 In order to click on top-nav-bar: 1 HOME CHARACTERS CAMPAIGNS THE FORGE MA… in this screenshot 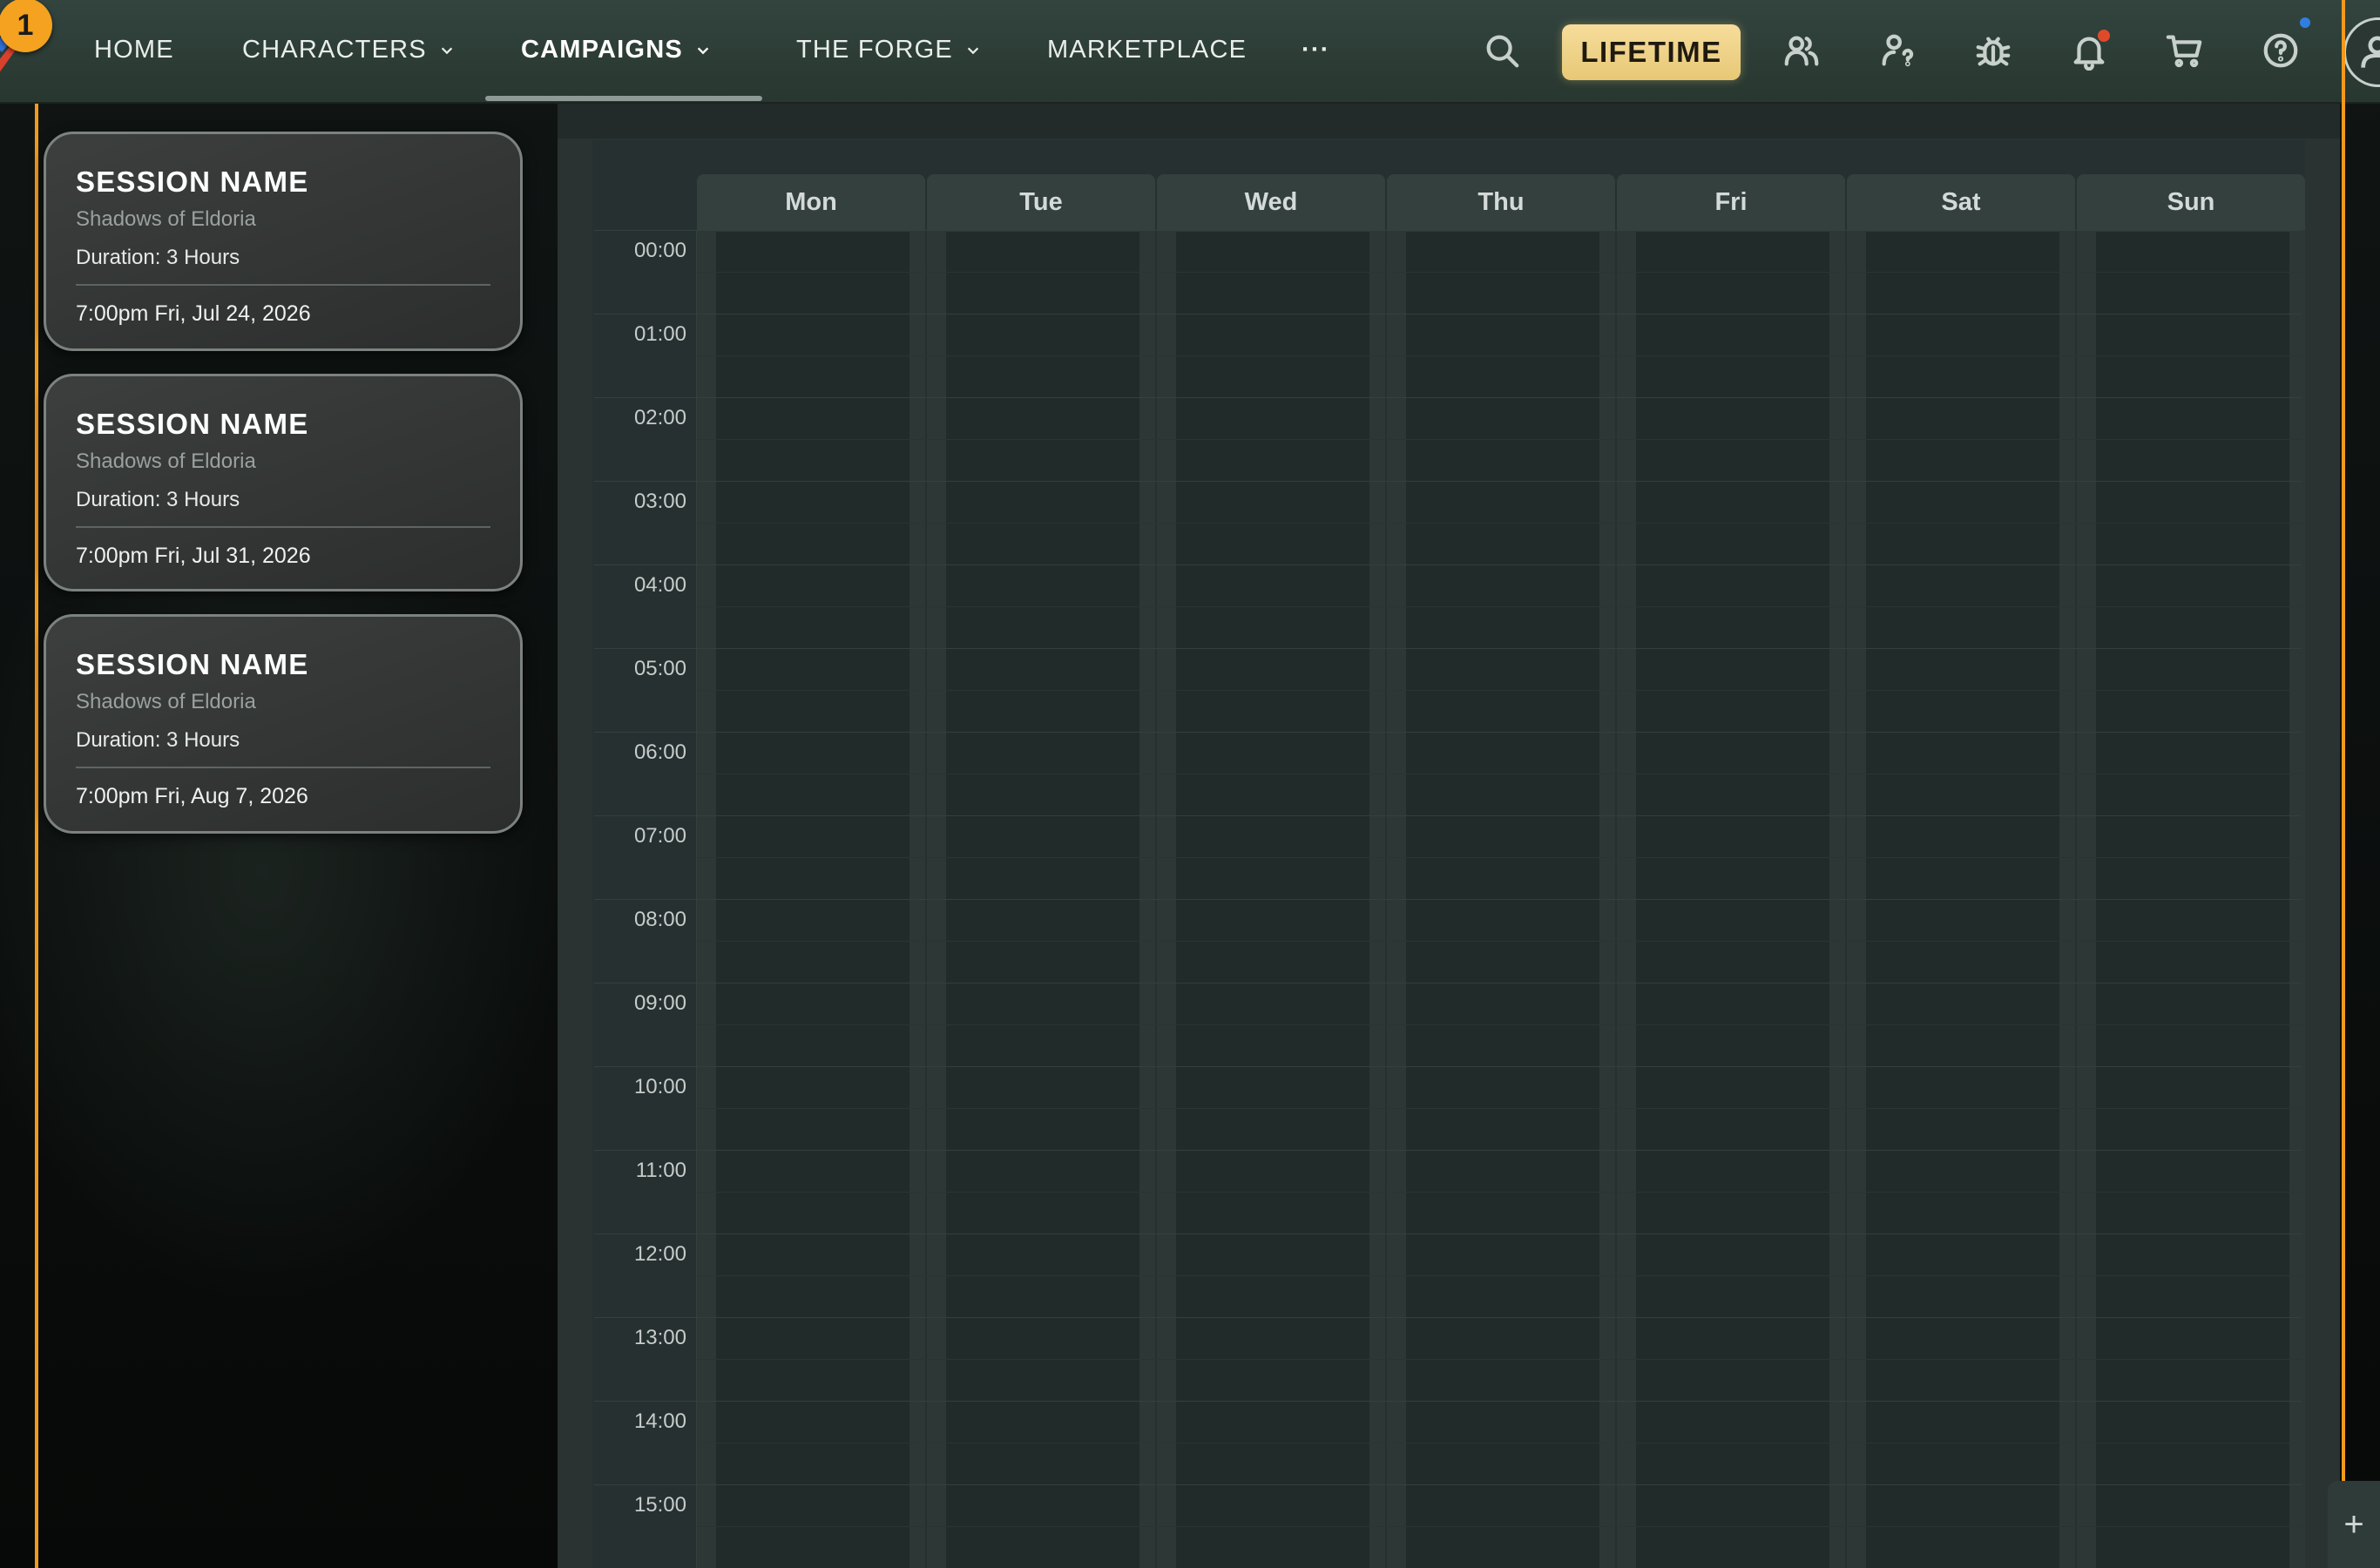, I will do `click(1190, 52)`.